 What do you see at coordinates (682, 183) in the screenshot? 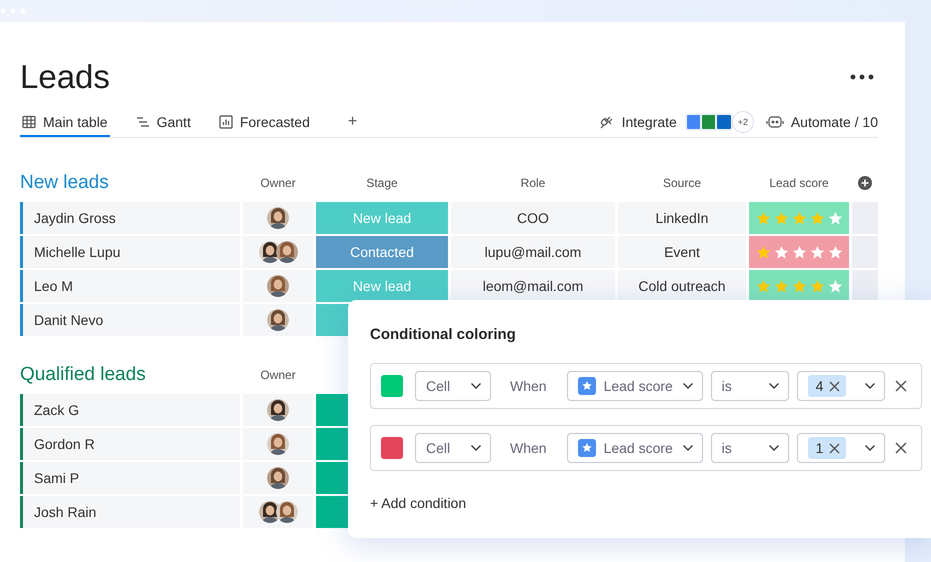
I see `column-header: Source` at bounding box center [682, 183].